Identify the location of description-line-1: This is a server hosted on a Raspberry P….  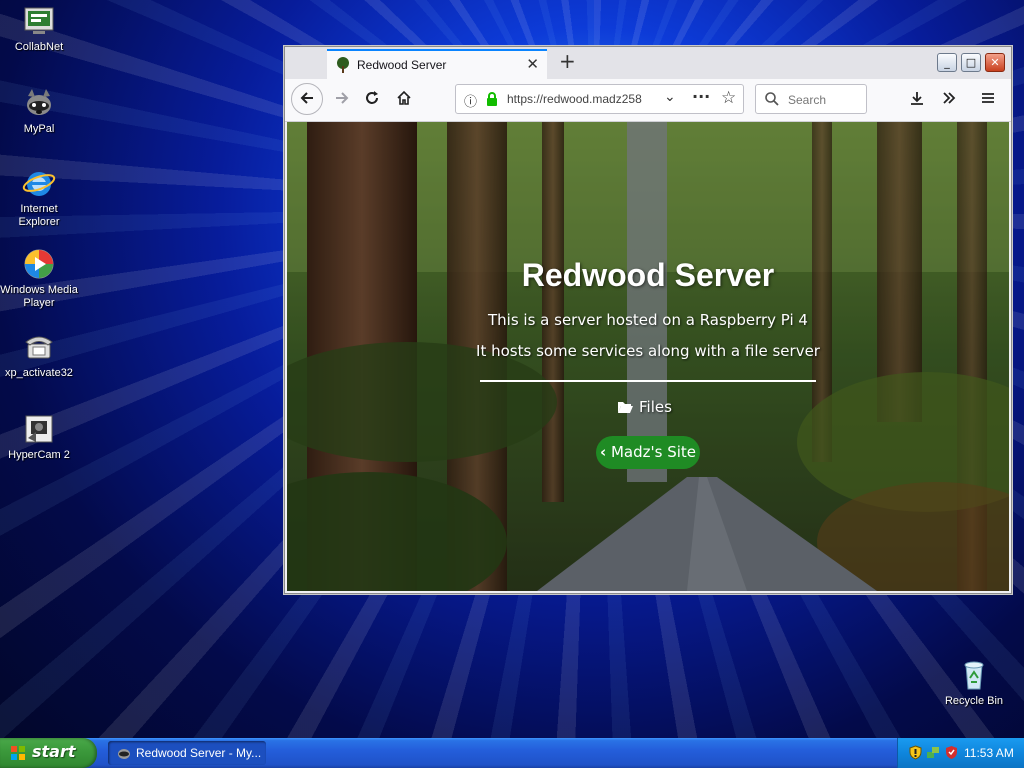
(648, 320).